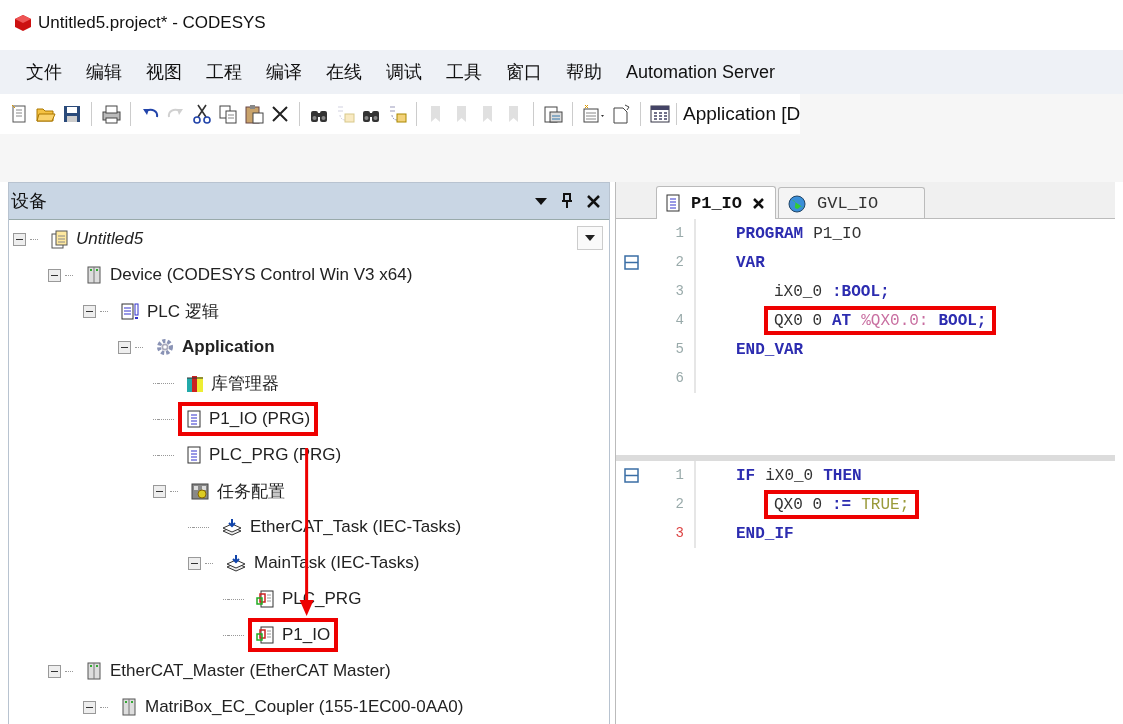 The height and width of the screenshot is (724, 1123). What do you see at coordinates (716, 202) in the screenshot?
I see `editor-tab: P1_IO` at bounding box center [716, 202].